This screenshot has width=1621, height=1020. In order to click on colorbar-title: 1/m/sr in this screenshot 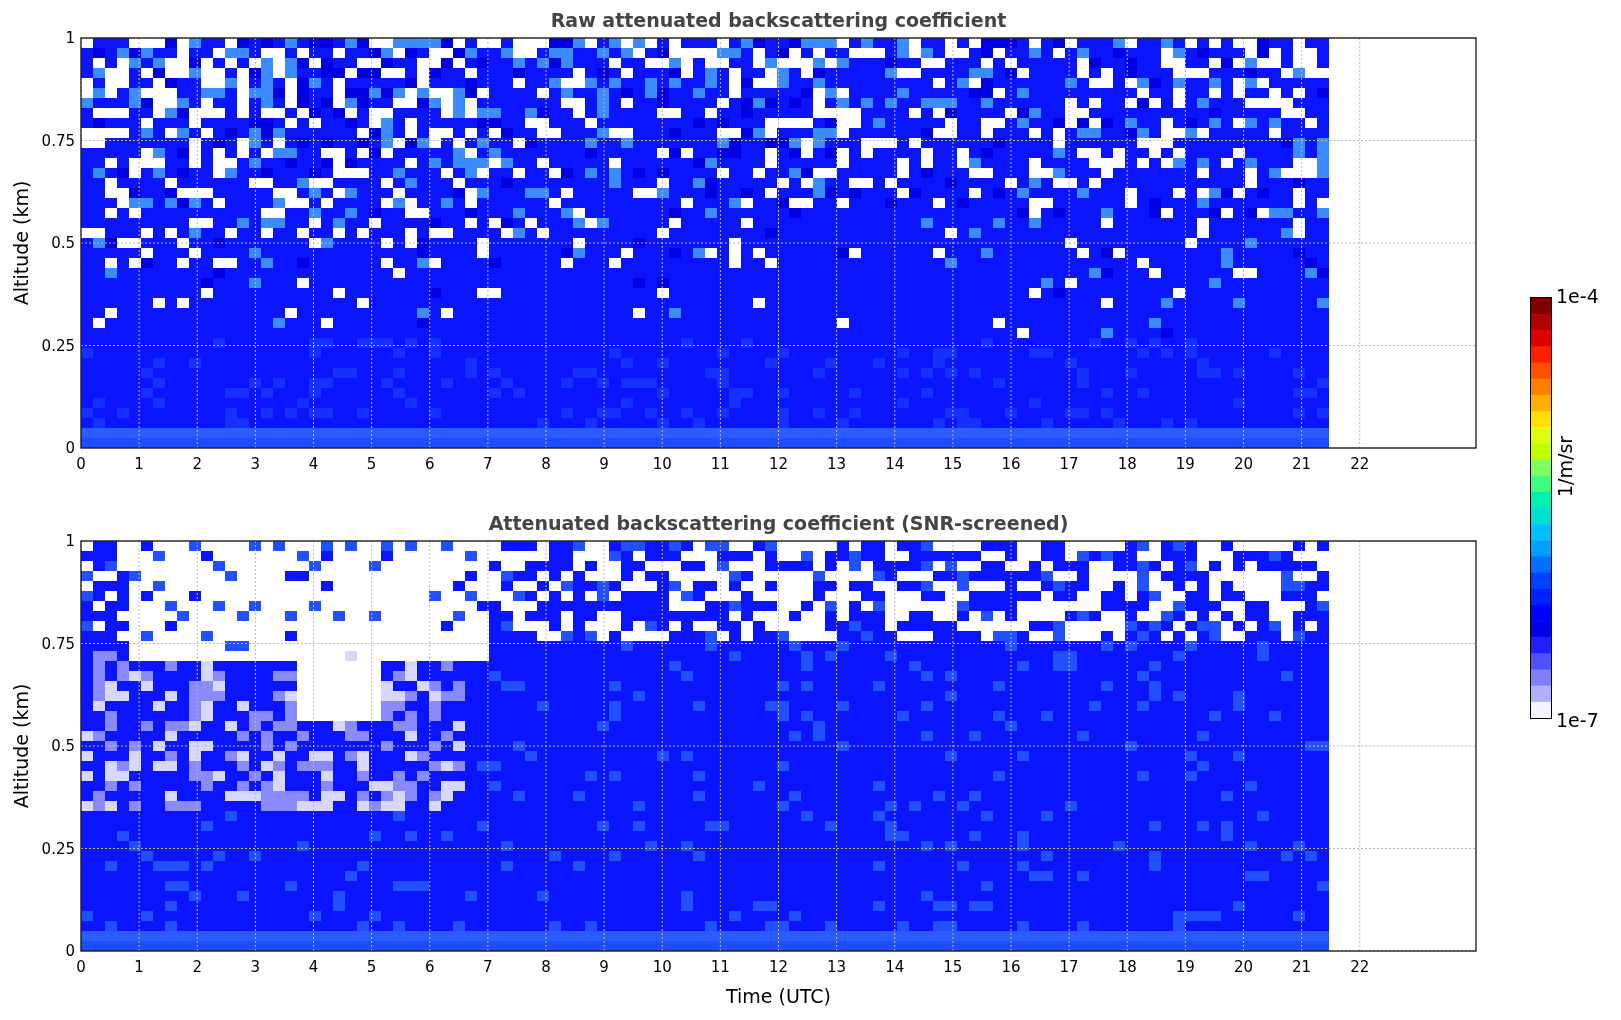, I will do `click(1565, 466)`.